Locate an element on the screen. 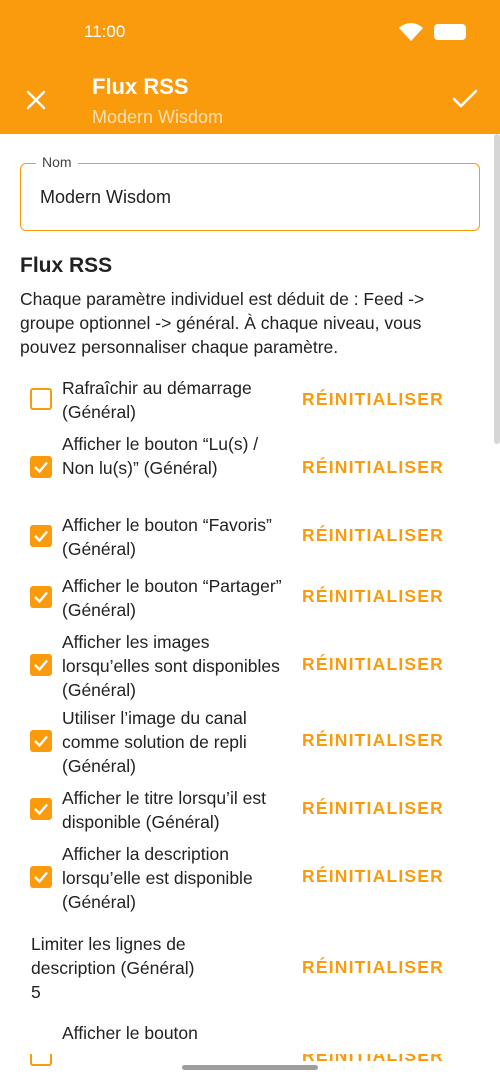 The image size is (500, 1083). close-icon is located at coordinates (36, 100).